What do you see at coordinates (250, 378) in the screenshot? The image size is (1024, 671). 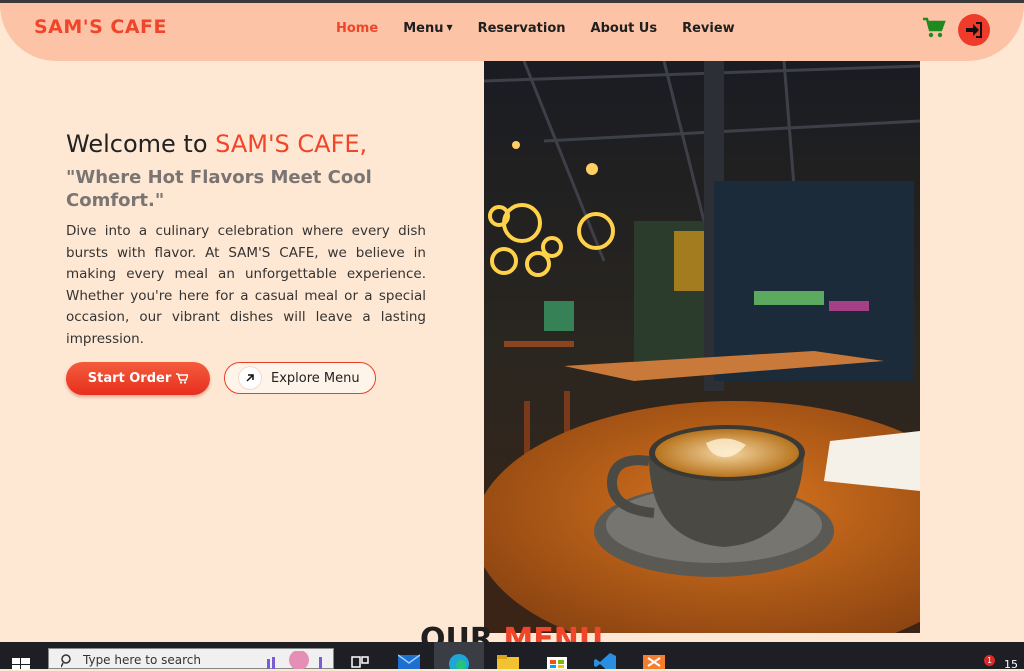 I see `arrow-up-right-icon` at bounding box center [250, 378].